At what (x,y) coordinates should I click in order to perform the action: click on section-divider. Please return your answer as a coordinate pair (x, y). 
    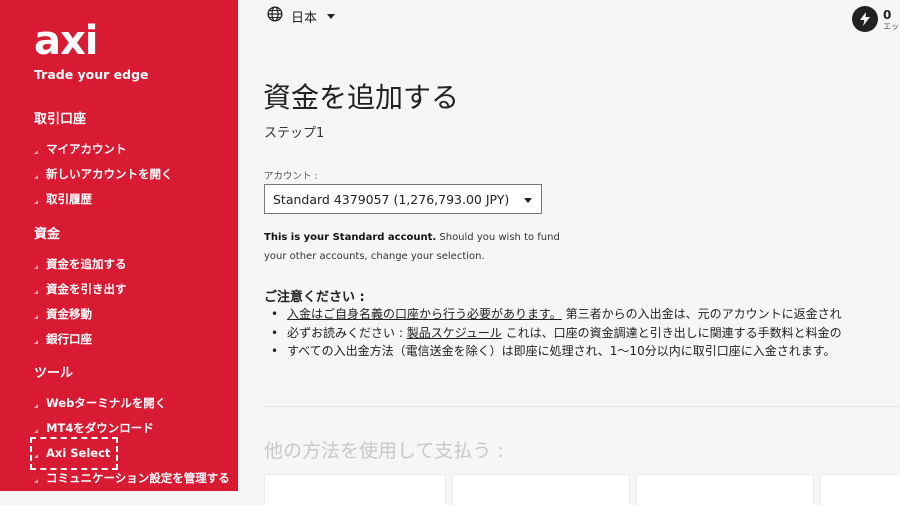
    Looking at the image, I should click on (582, 406).